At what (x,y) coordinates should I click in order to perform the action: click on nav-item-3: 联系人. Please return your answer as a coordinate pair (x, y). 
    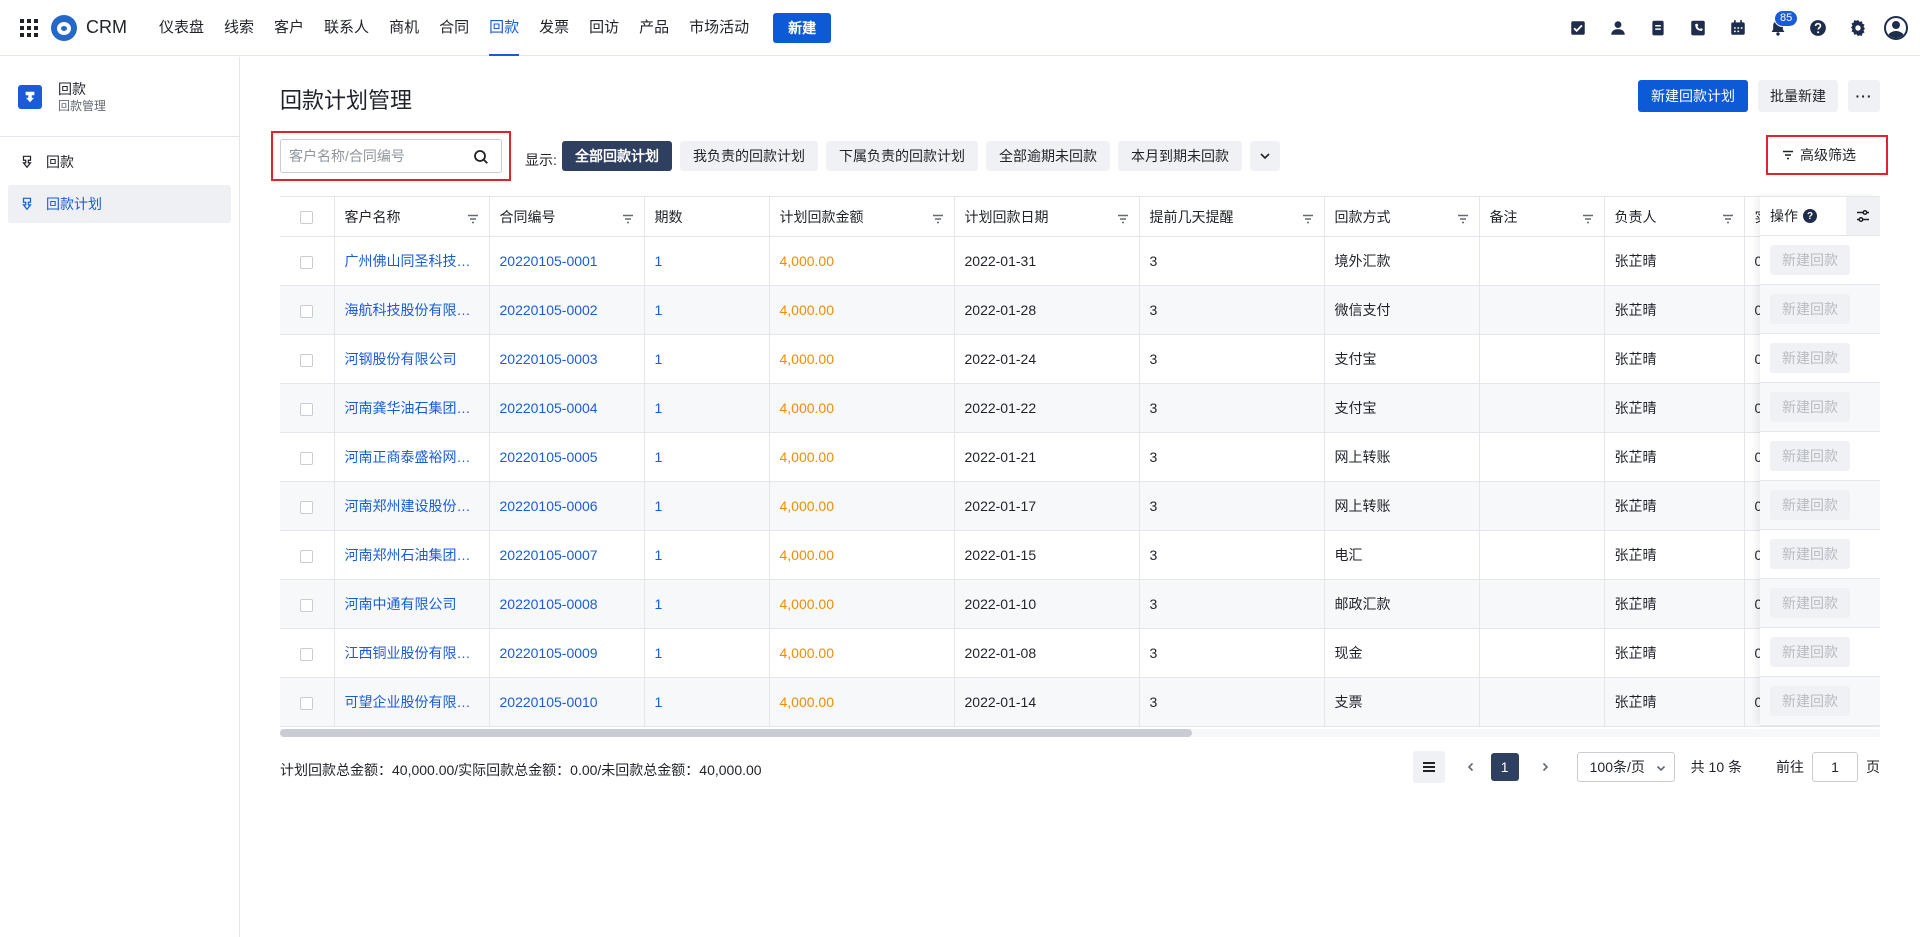
    Looking at the image, I should click on (346, 28).